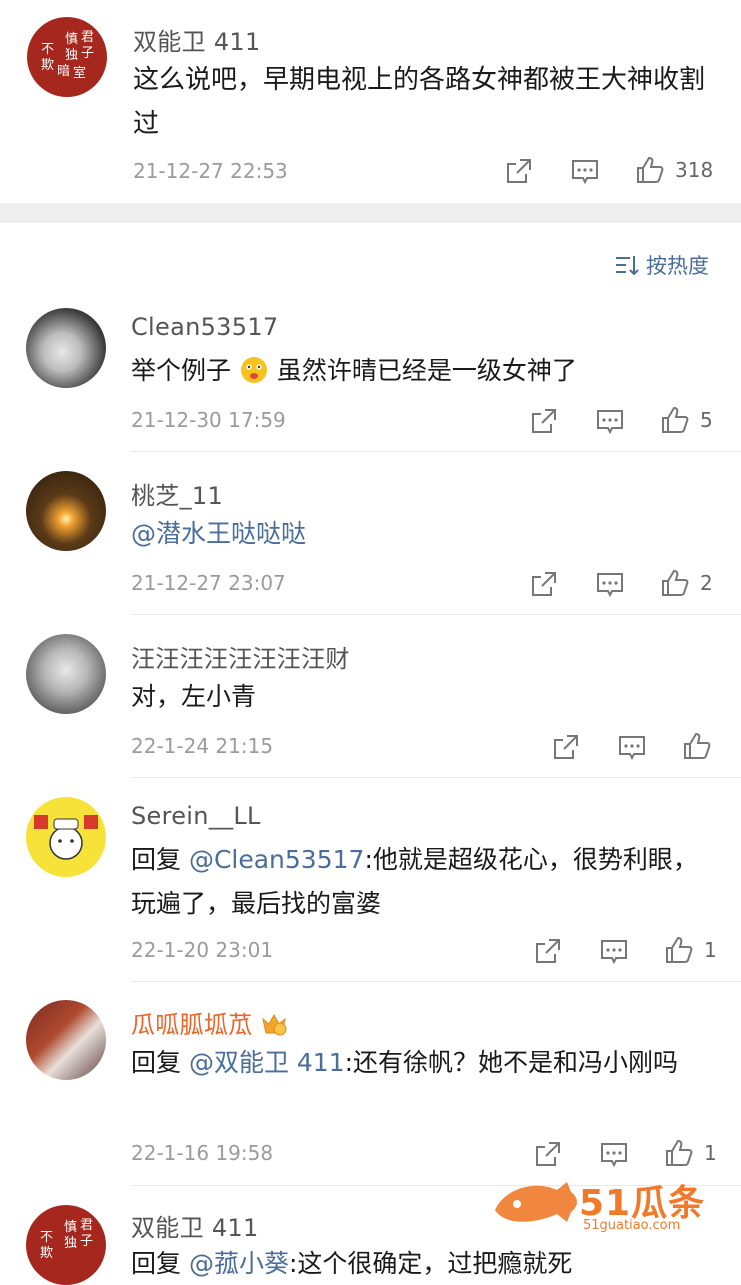  Describe the element at coordinates (86, 1225) in the screenshot. I see `svg-text: 君` at that location.